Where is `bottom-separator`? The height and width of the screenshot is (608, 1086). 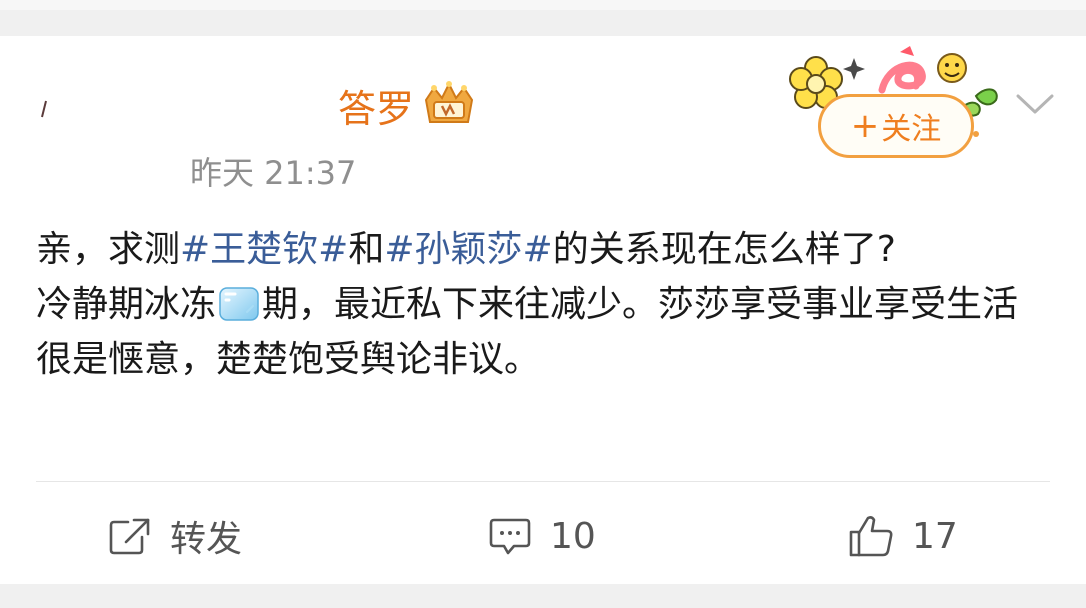
bottom-separator is located at coordinates (543, 596).